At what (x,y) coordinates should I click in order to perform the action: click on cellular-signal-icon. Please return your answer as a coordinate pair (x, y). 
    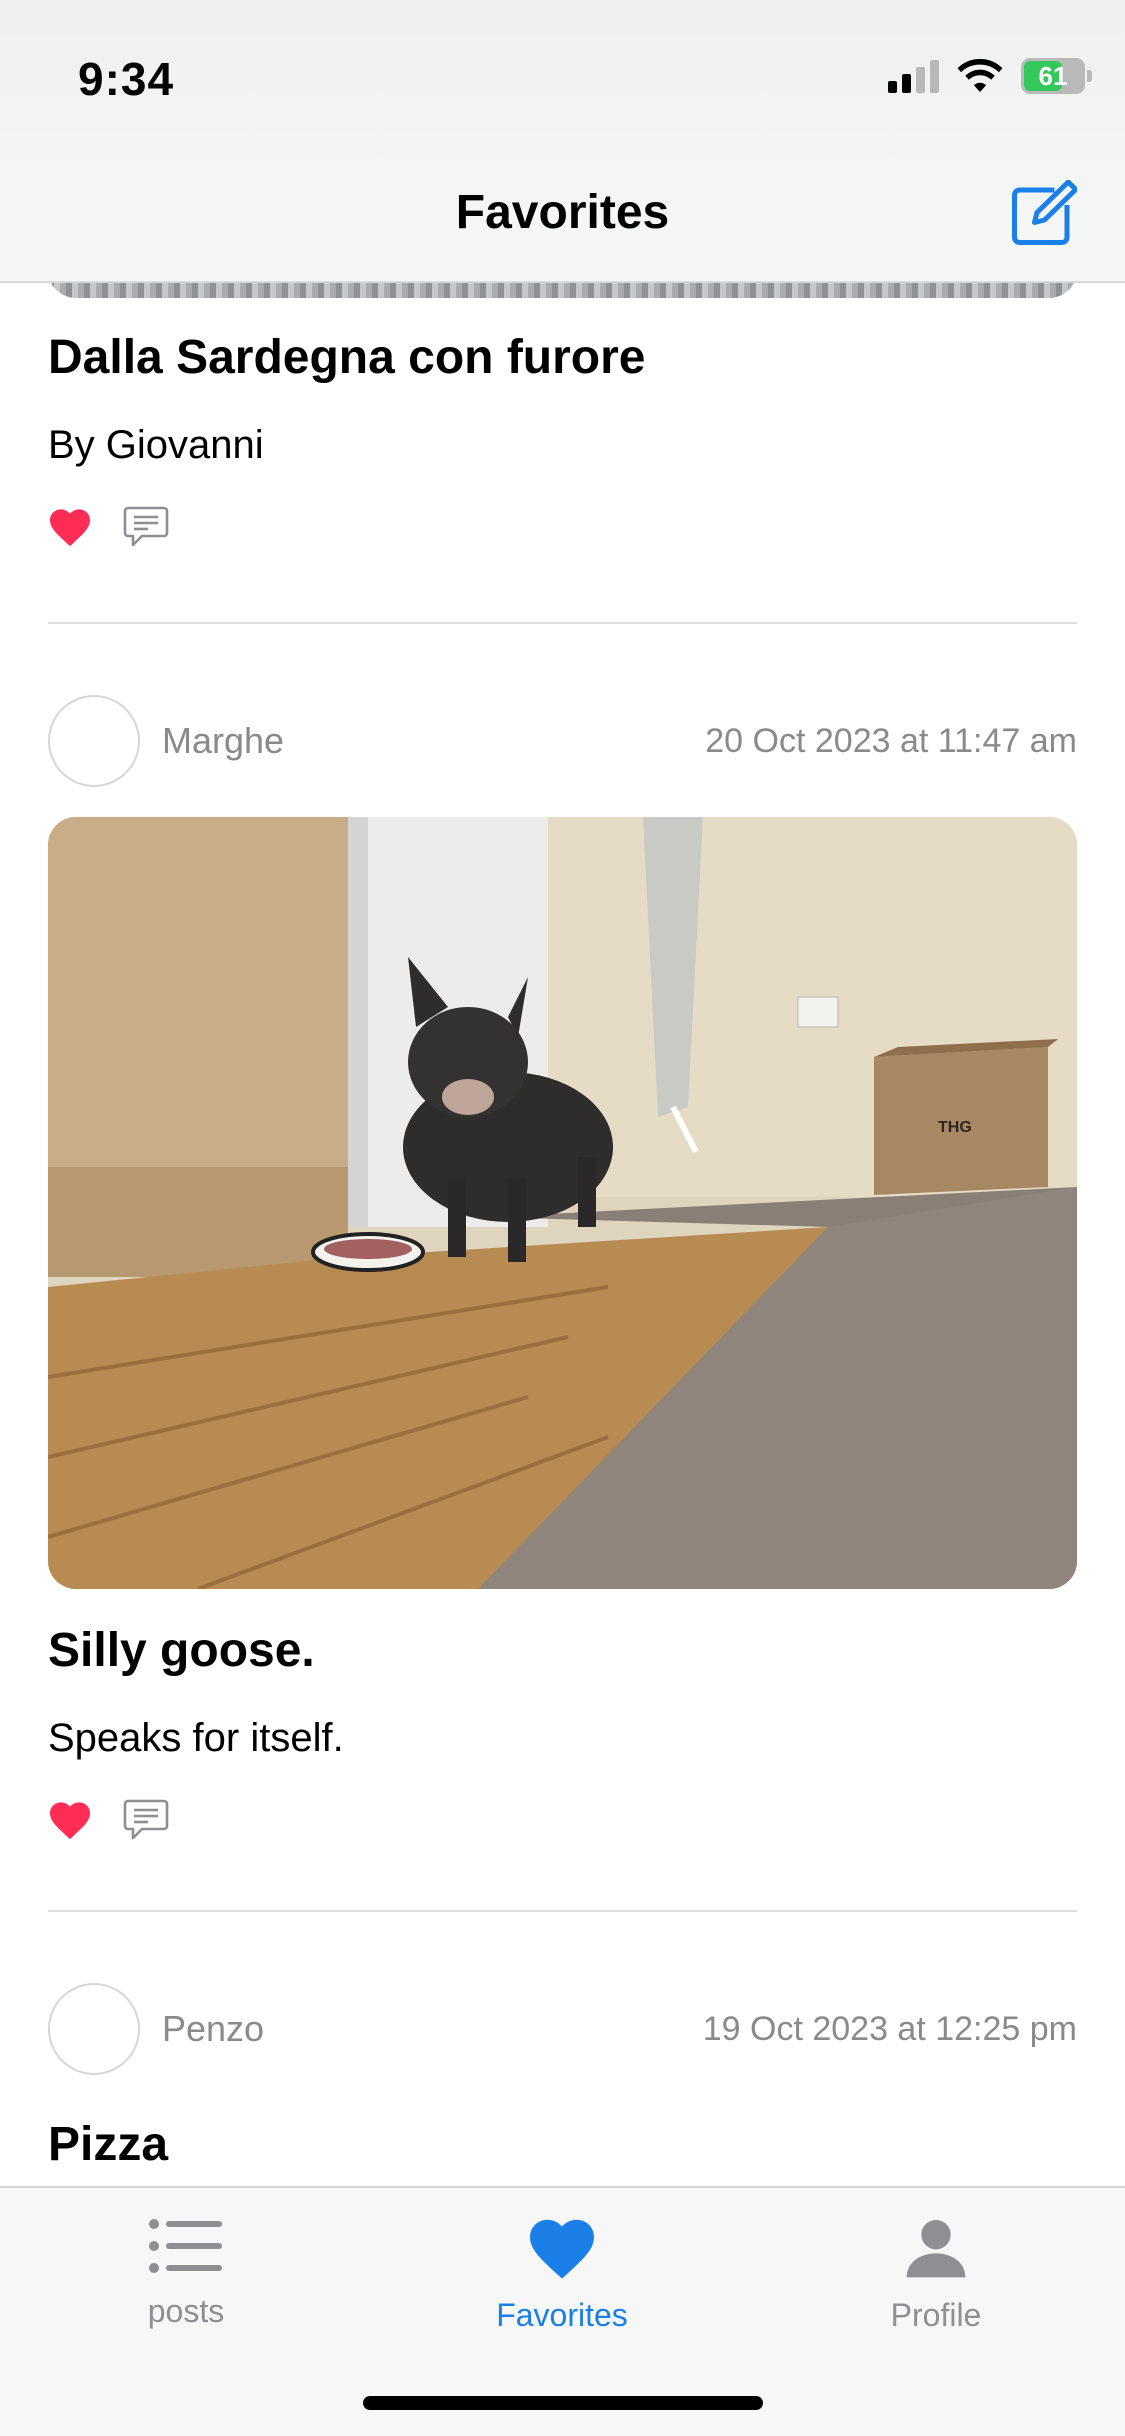
    Looking at the image, I should click on (913, 76).